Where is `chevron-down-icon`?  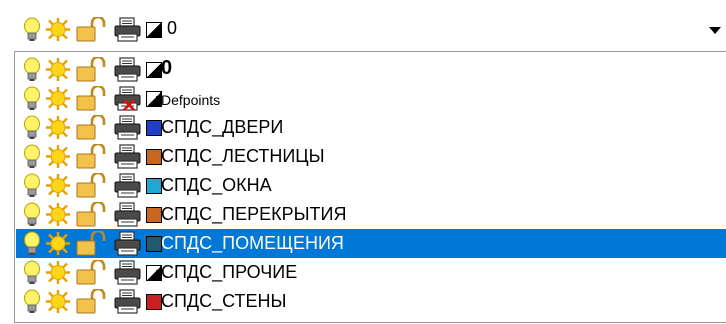 chevron-down-icon is located at coordinates (715, 30).